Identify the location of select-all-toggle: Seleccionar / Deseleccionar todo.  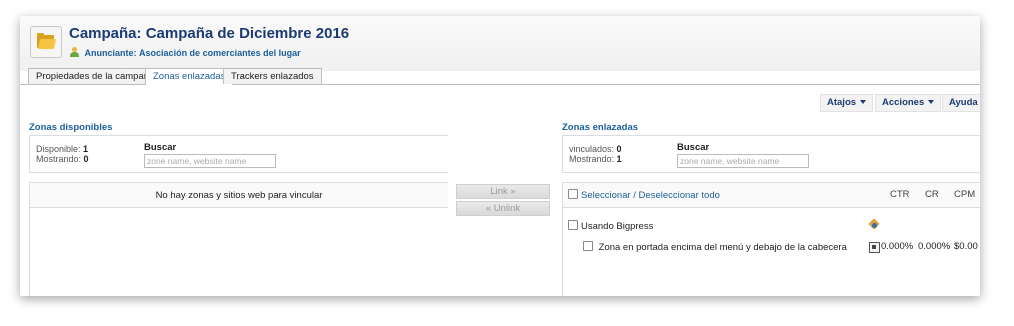
(644, 195).